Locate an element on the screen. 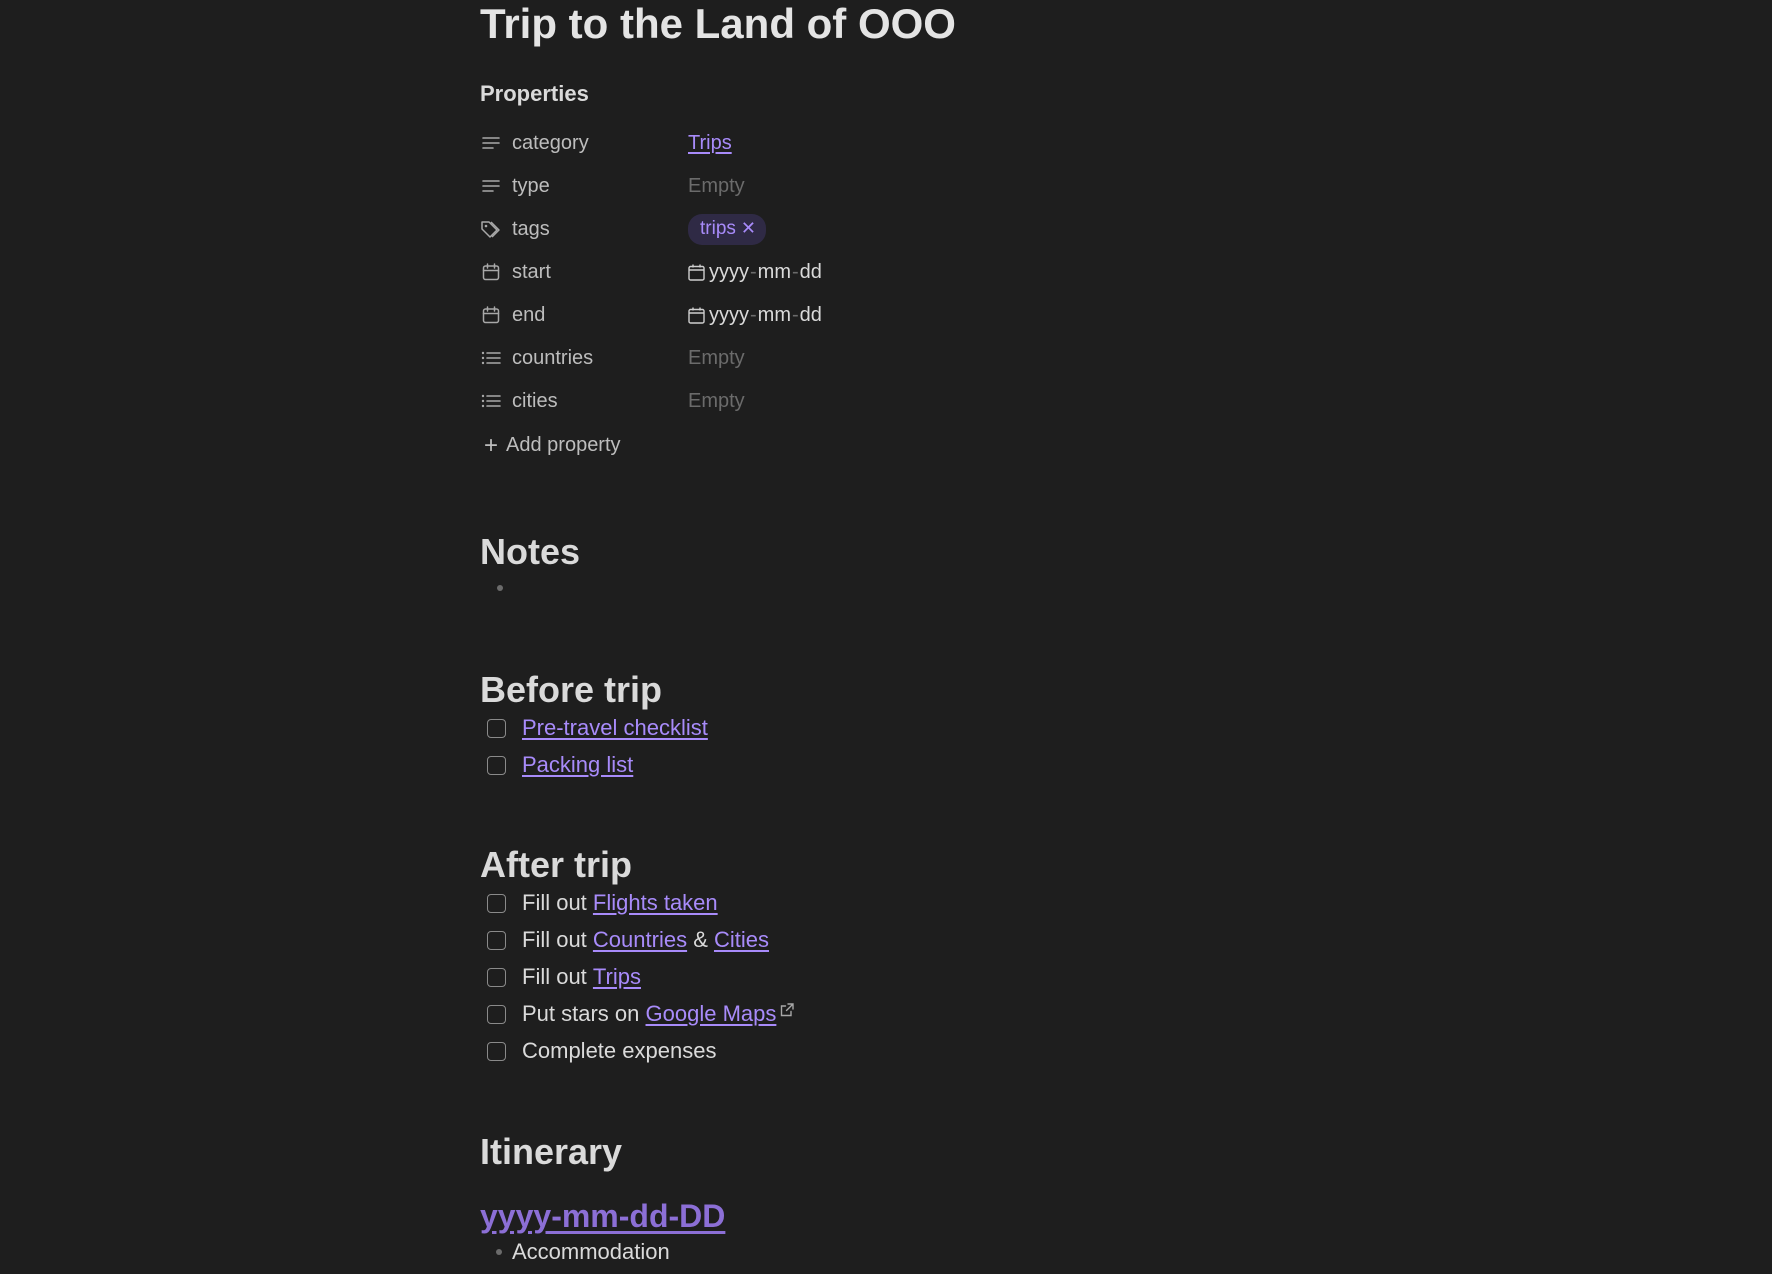  property-row-cities: cities Empty is located at coordinates (780, 401).